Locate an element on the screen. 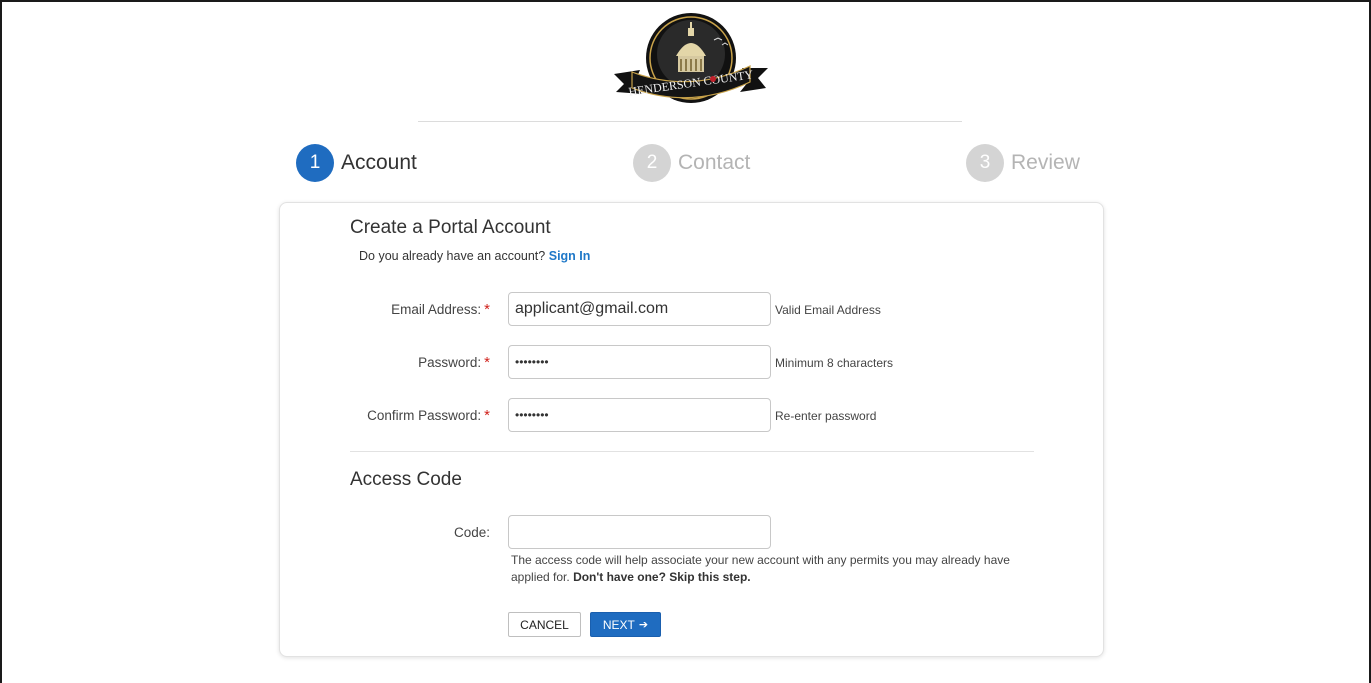 Image resolution: width=1371 pixels, height=683 pixels. county-seal-logo: HENDERSON COUNTY is located at coordinates (691, 58).